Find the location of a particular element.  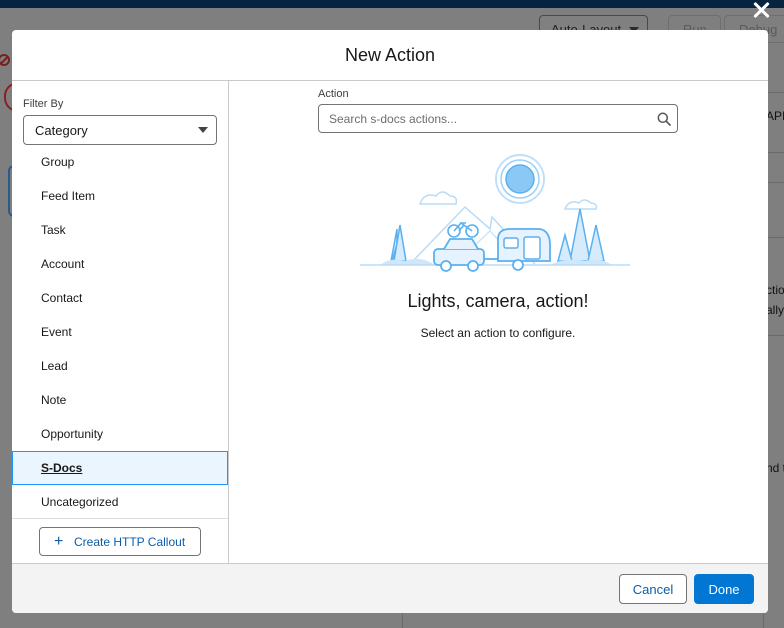

category-item-uncategorized: Uncategorized is located at coordinates (120, 502).